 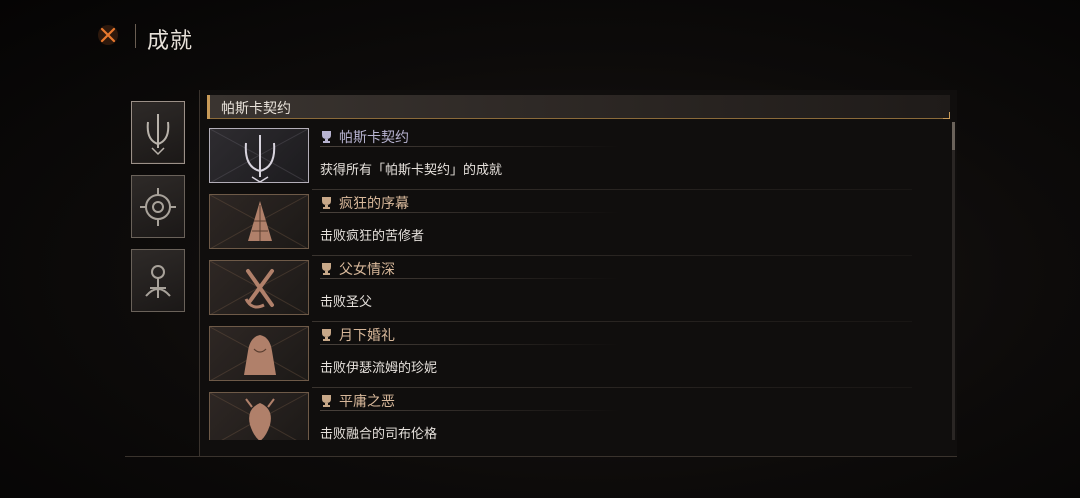 I want to click on page-title: 成就, so click(x=170, y=41).